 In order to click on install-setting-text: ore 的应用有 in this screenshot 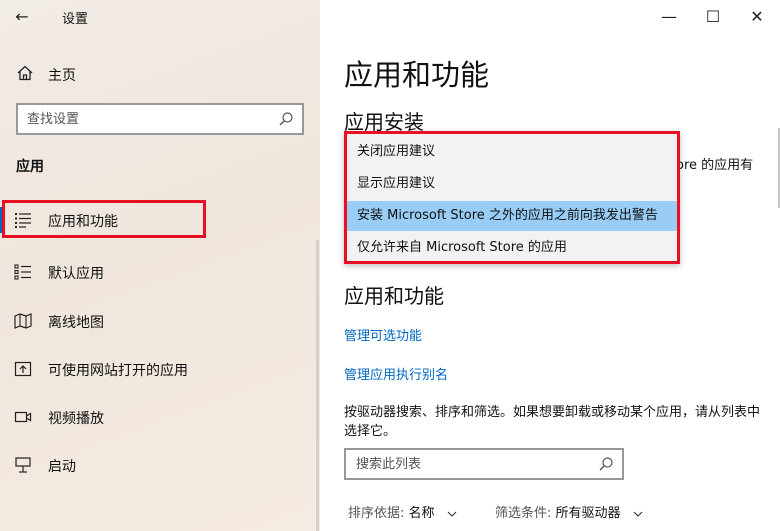, I will do `click(715, 165)`.